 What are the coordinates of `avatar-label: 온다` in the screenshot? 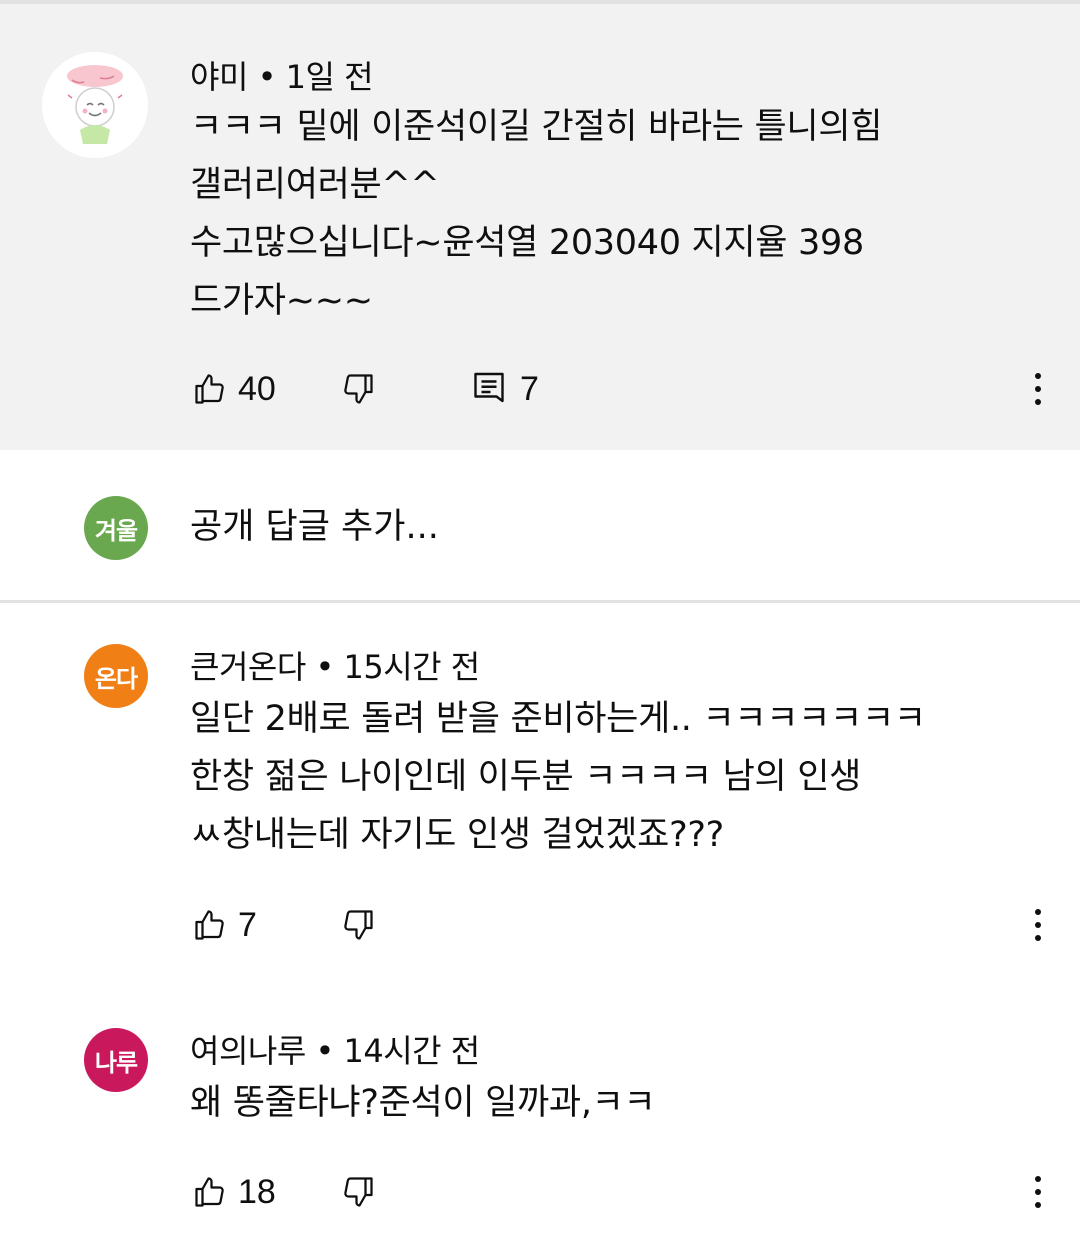 It's located at (116, 678).